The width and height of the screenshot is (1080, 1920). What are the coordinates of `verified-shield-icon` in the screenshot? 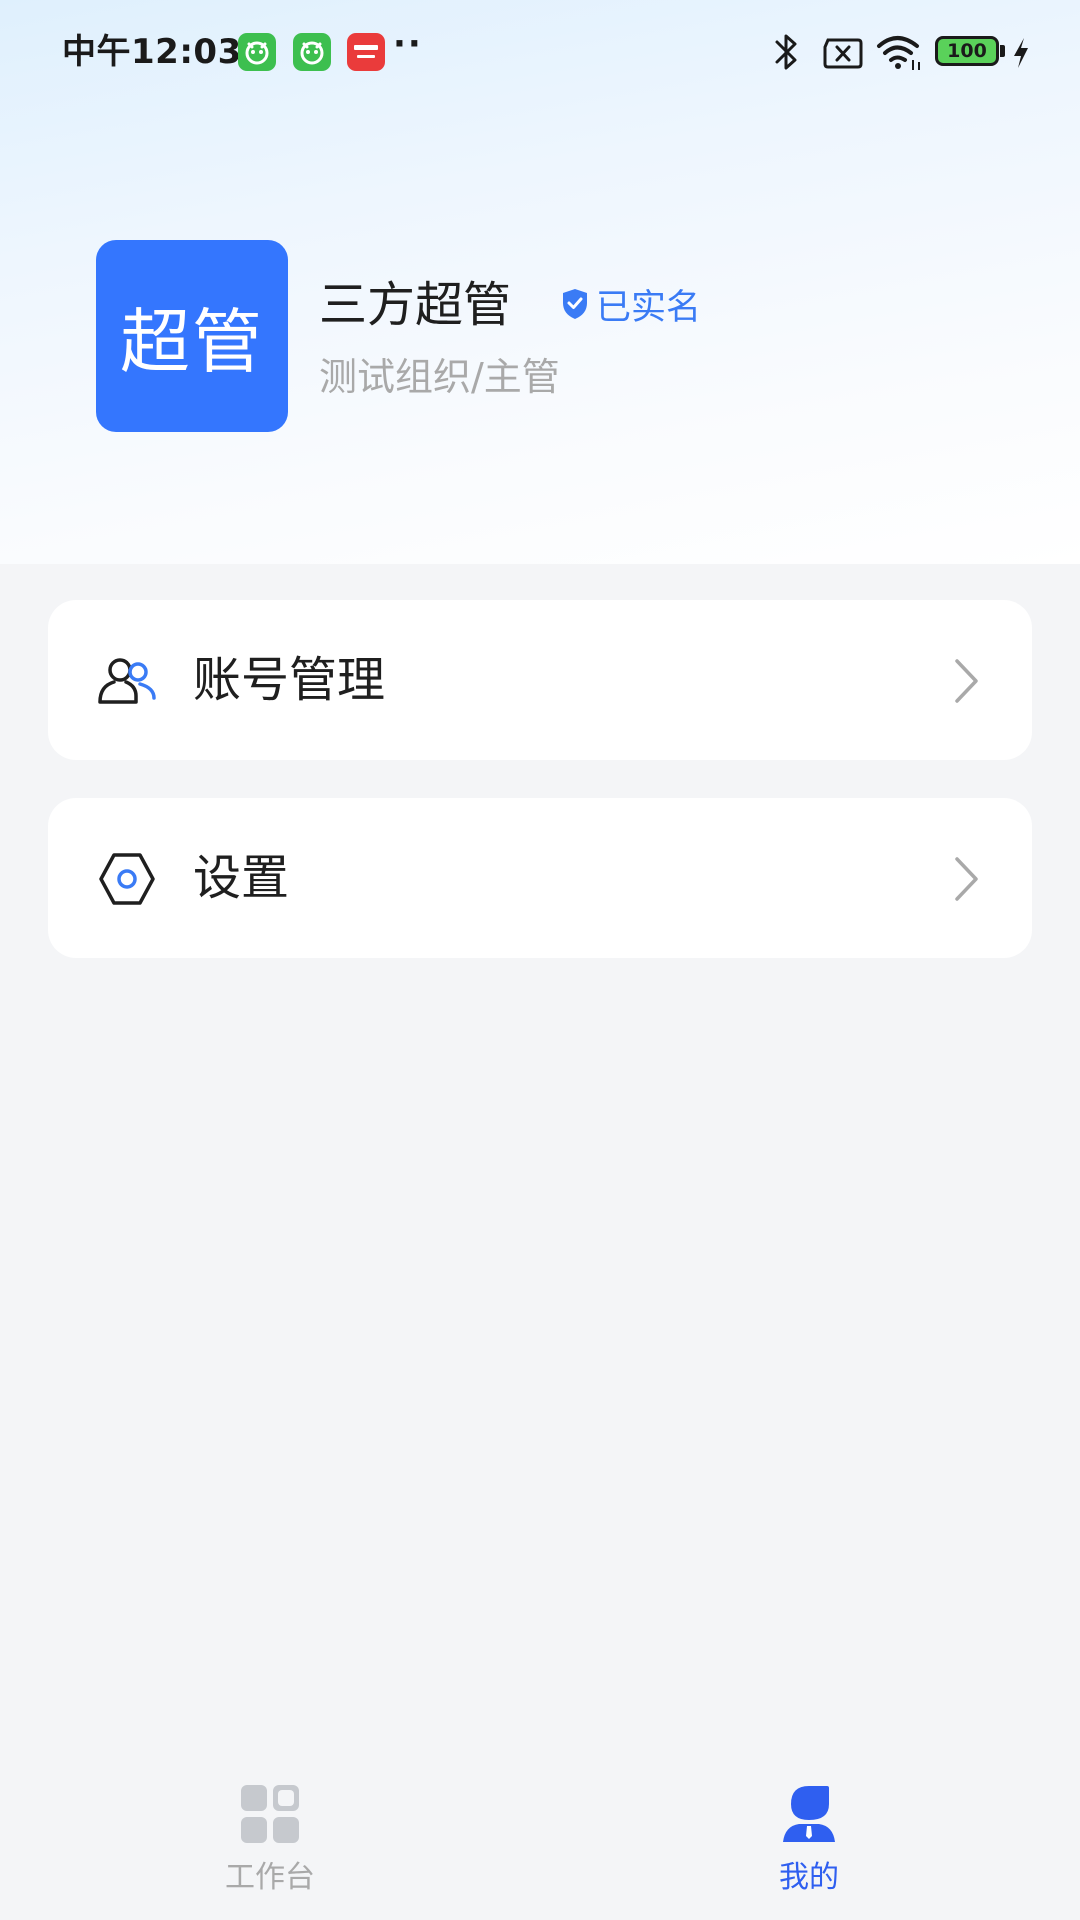 It's located at (575, 304).